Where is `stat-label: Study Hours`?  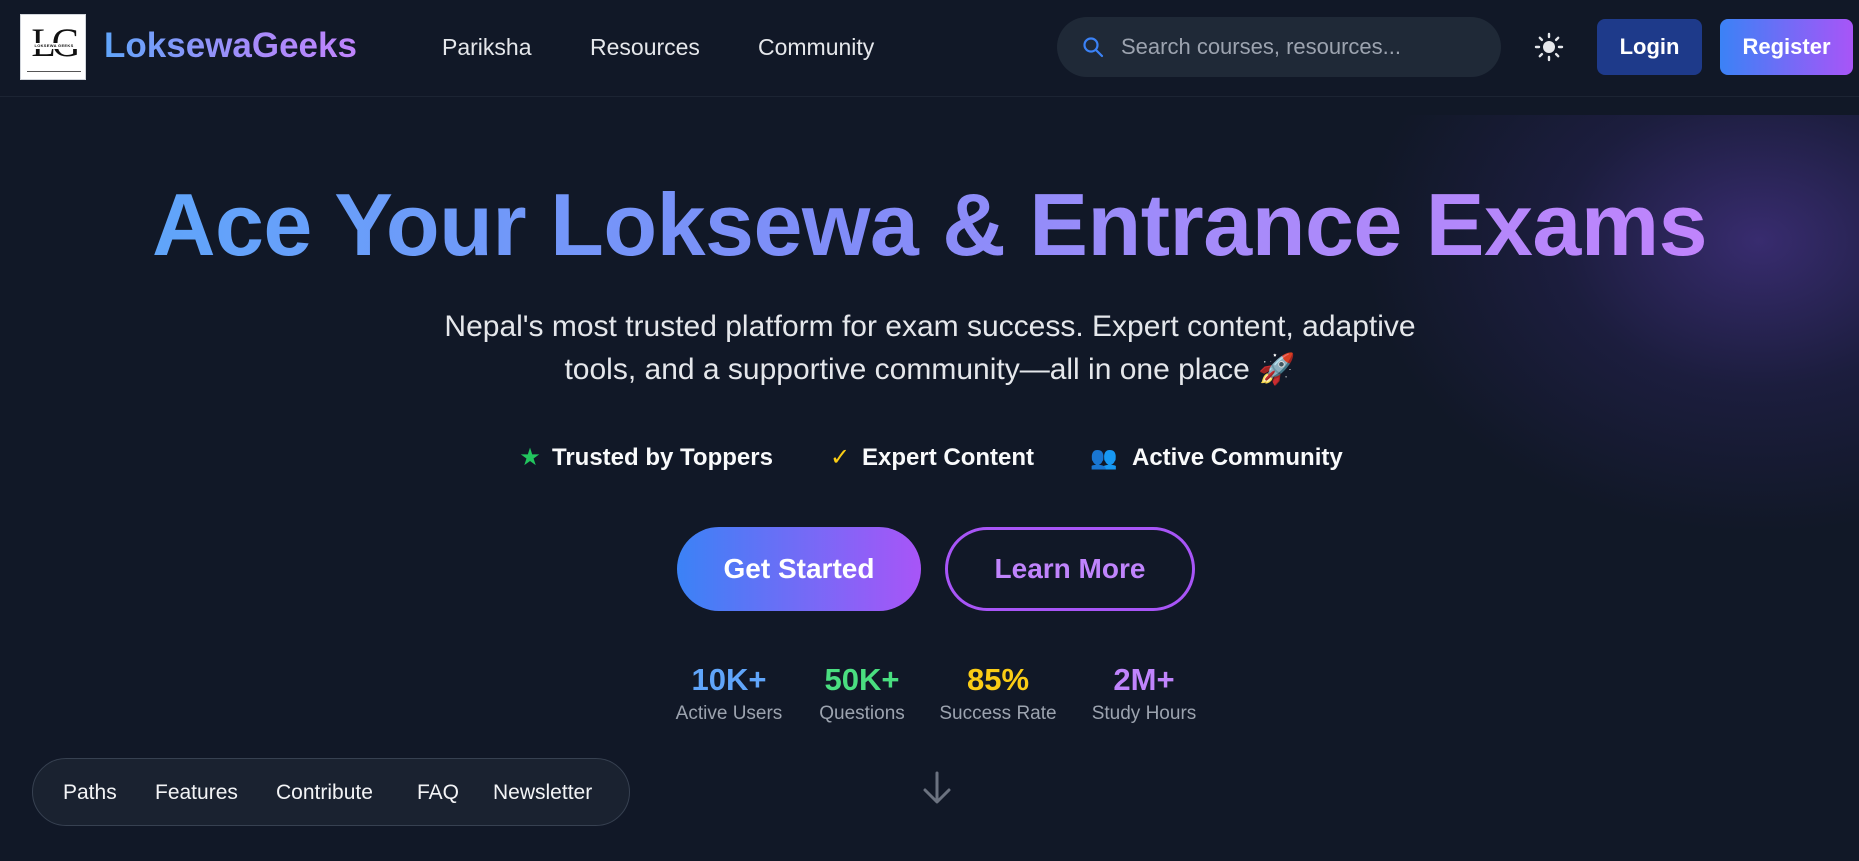
stat-label: Study Hours is located at coordinates (1144, 713).